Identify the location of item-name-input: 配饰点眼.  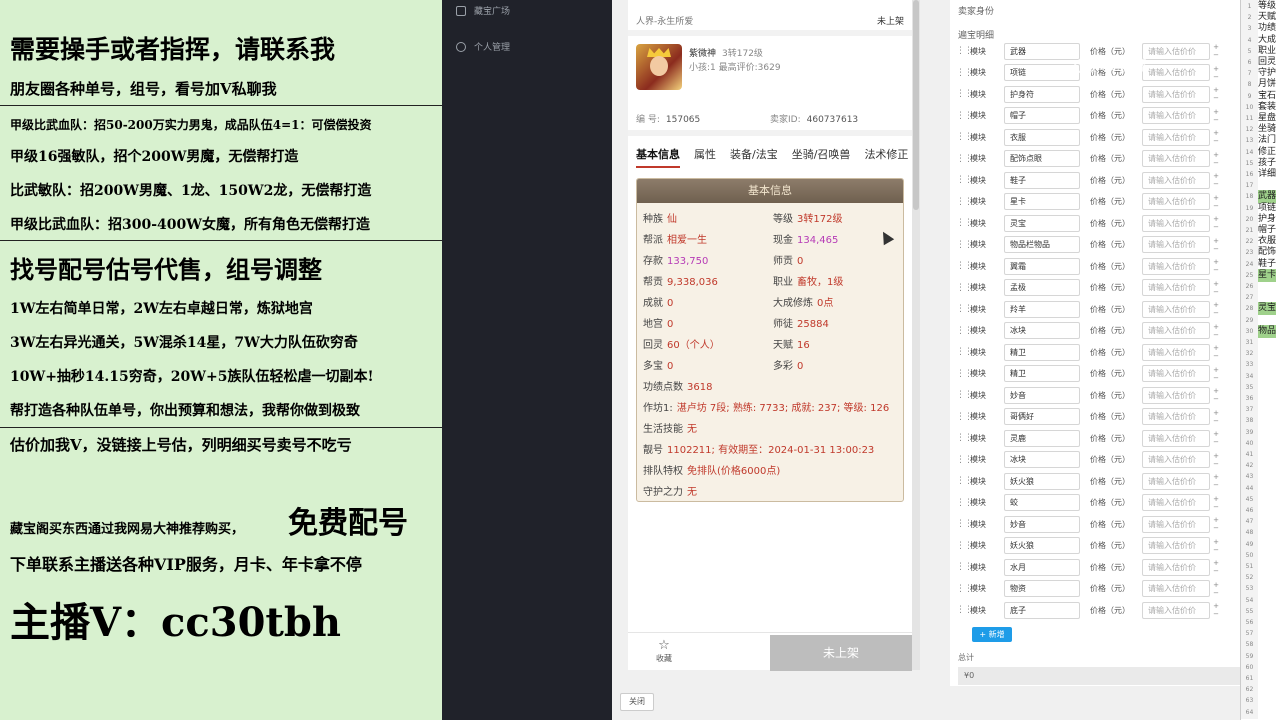
(1042, 158).